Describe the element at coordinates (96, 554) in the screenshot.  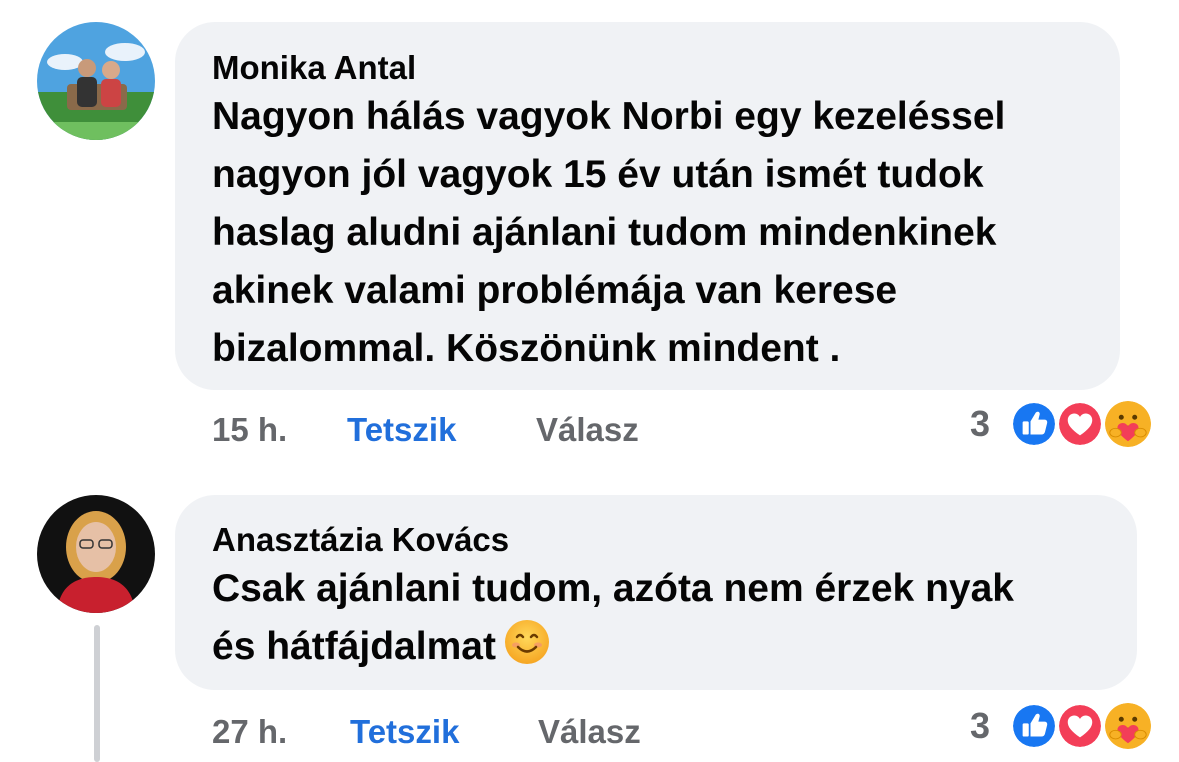
I see `avatar-anasztazia` at that location.